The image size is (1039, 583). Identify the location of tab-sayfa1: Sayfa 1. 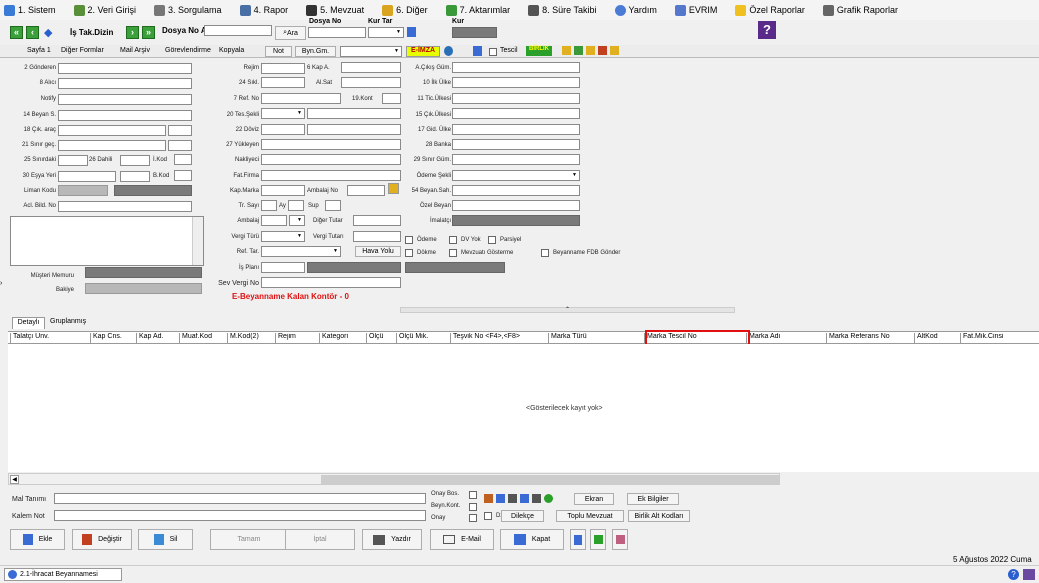
(39, 50).